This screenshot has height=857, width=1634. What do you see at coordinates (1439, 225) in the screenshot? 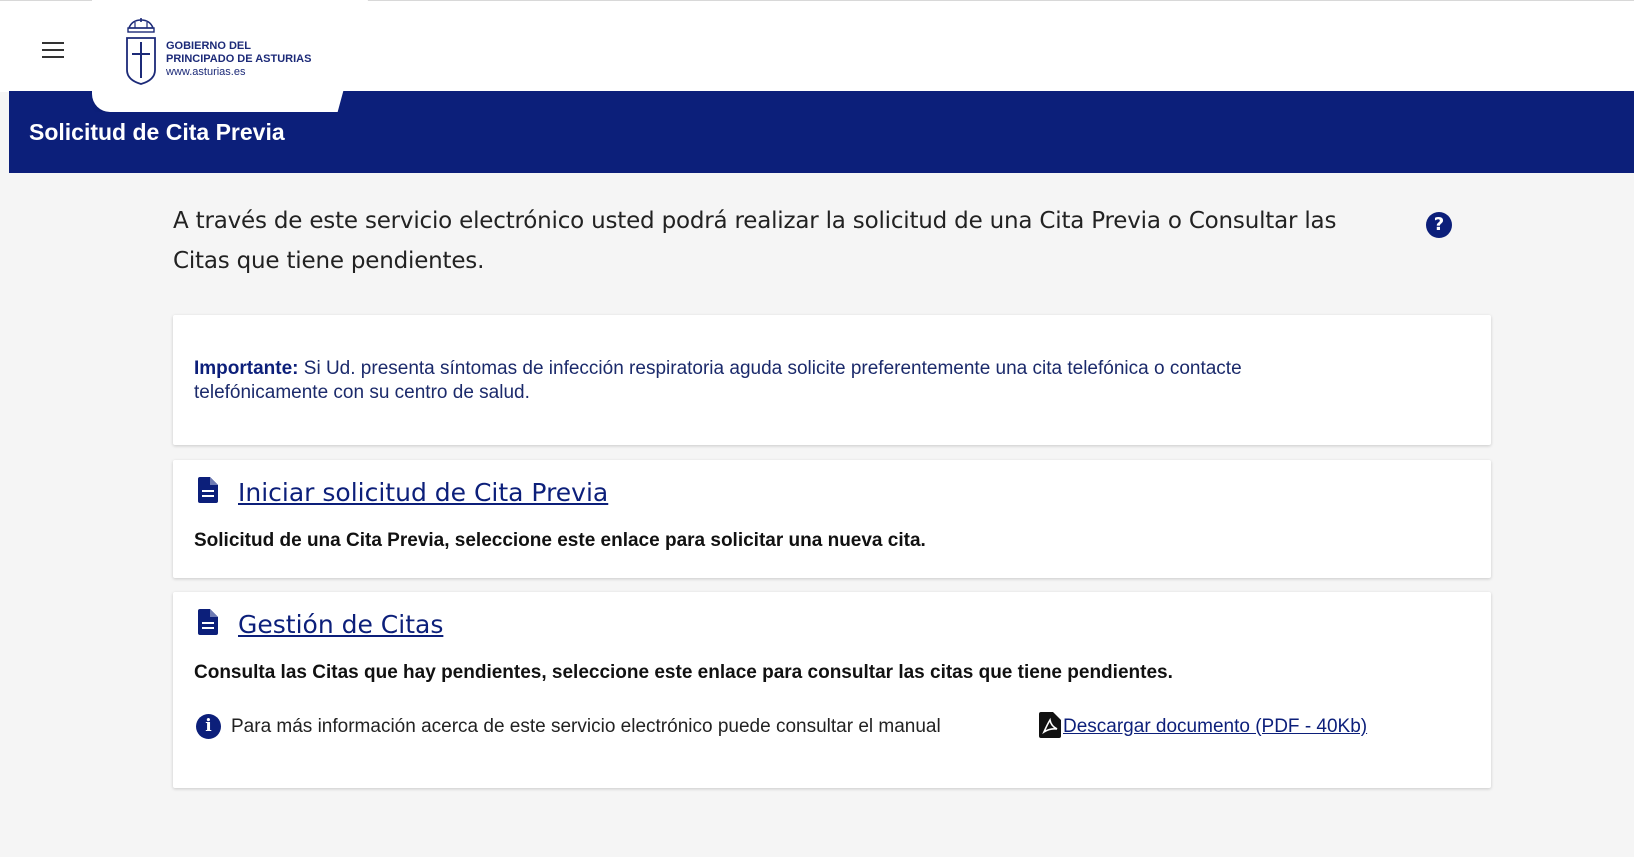
I see `question-circle-icon: ?` at bounding box center [1439, 225].